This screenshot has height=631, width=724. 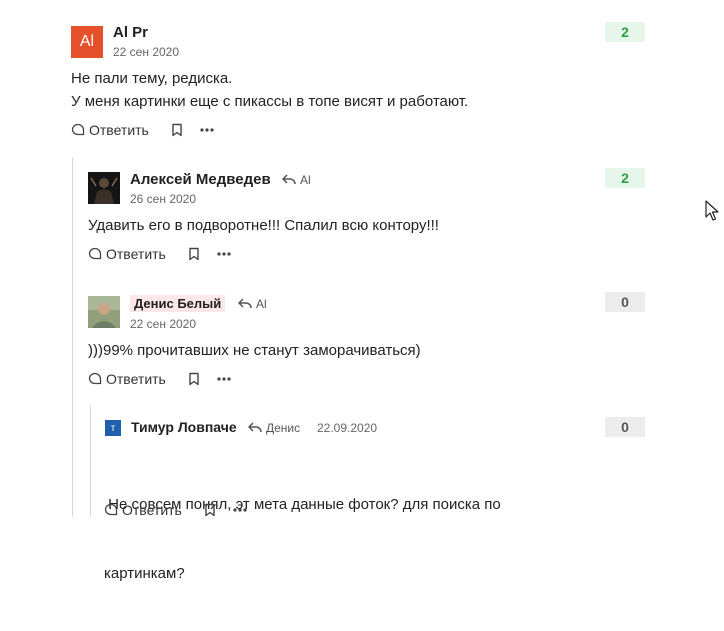 I want to click on avatar-initials: т, so click(x=113, y=428).